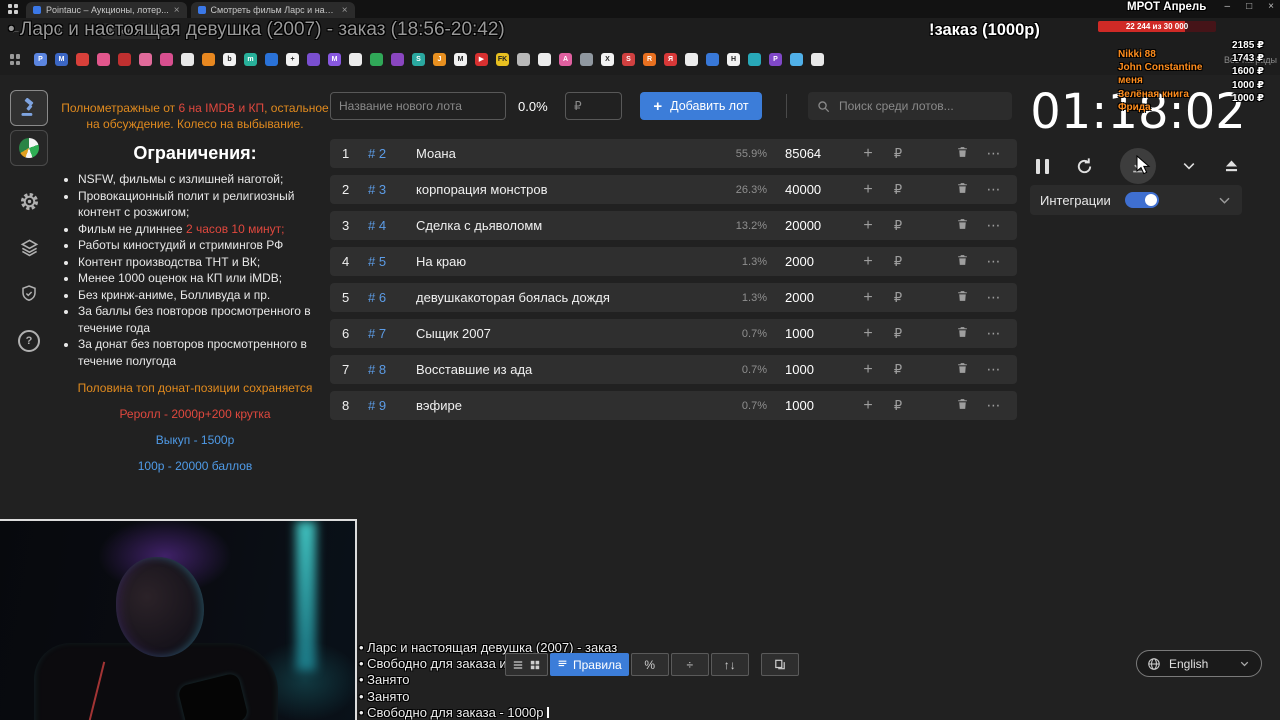  I want to click on new-lot-amount-input, so click(593, 106).